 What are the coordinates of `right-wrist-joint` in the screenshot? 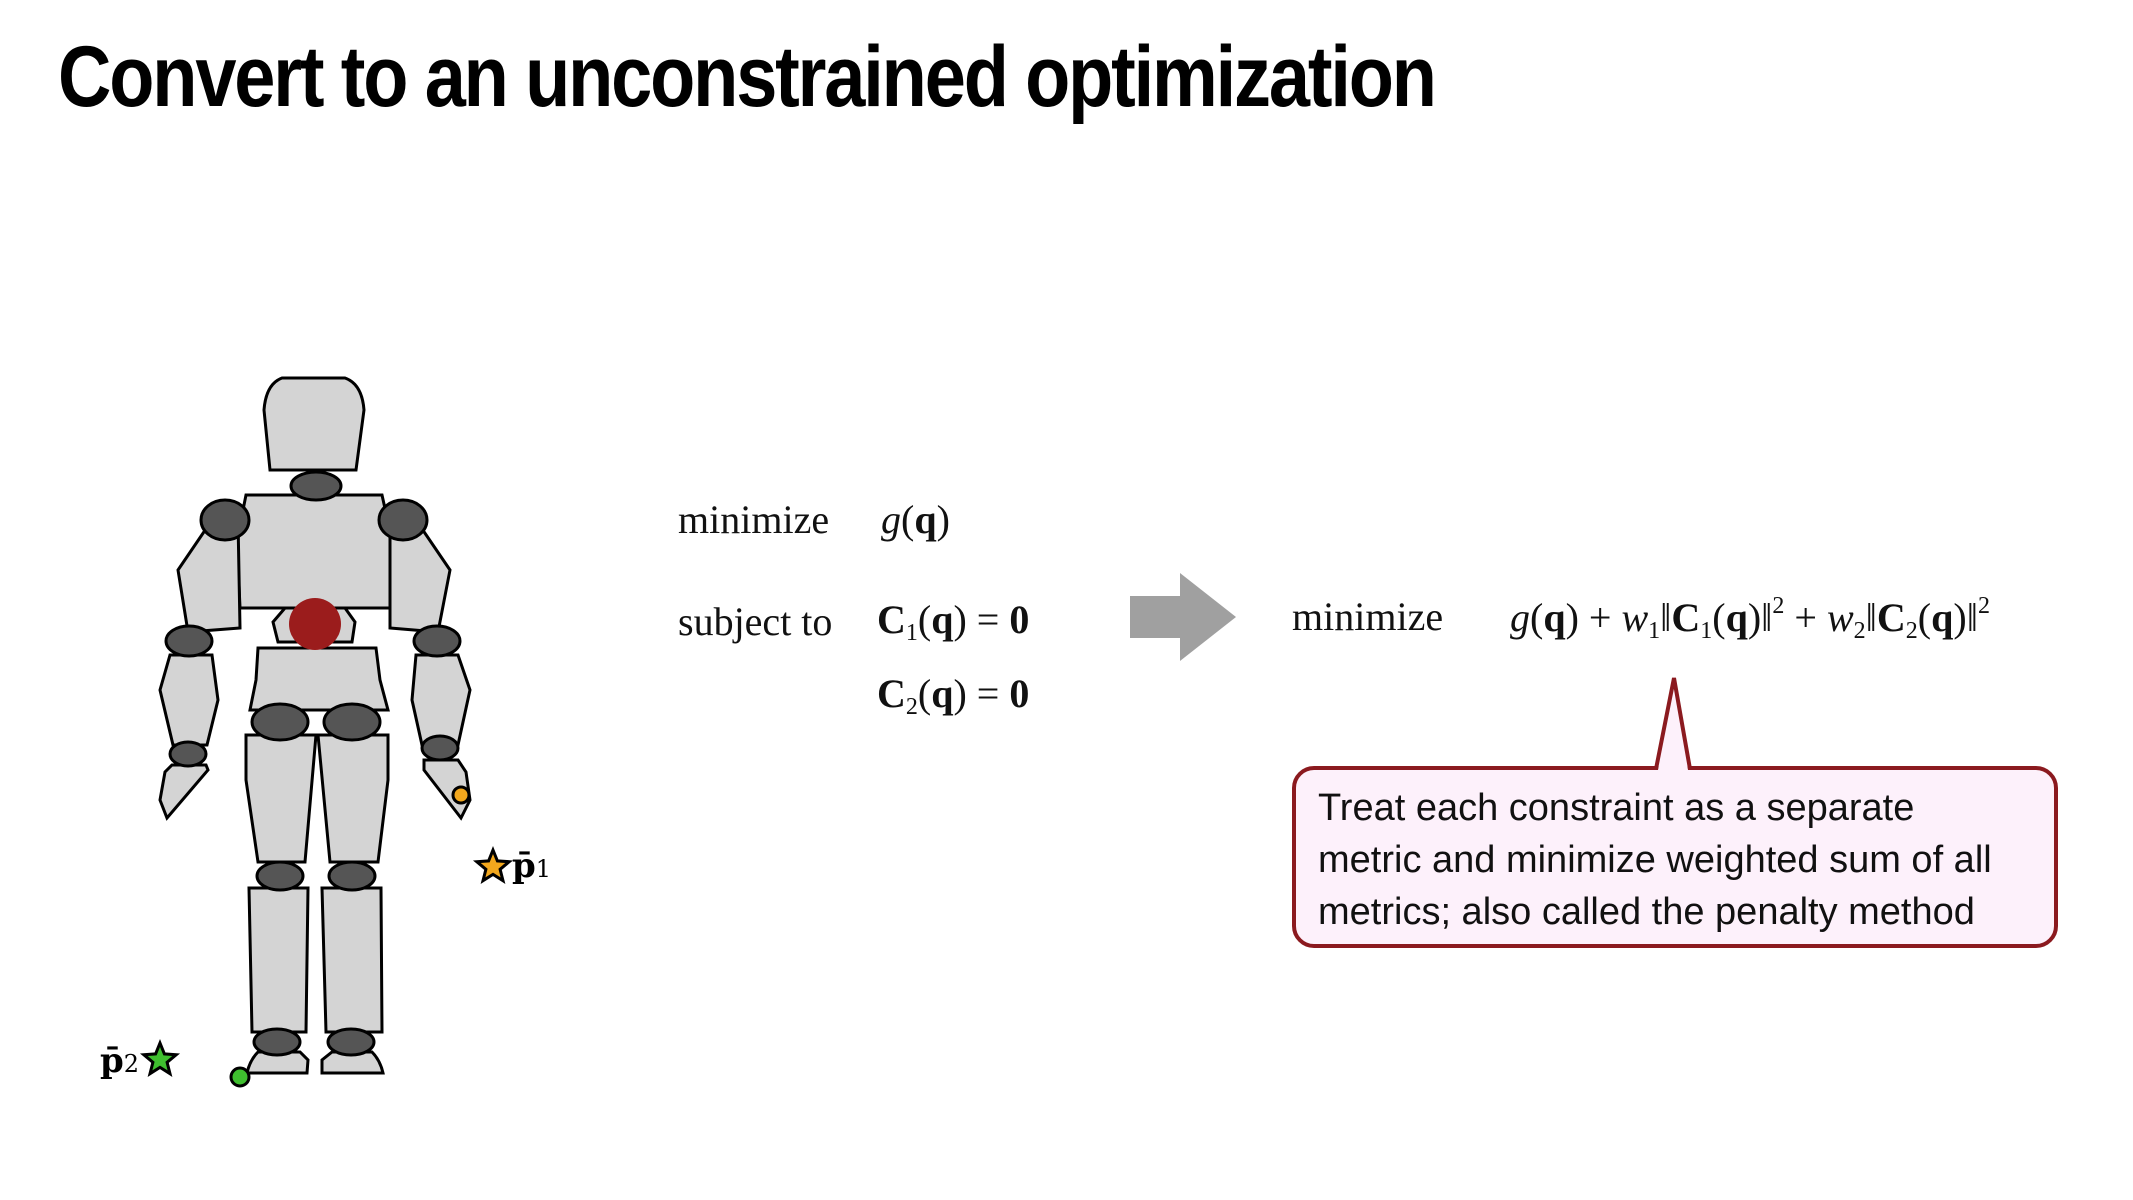 It's located at (440, 748).